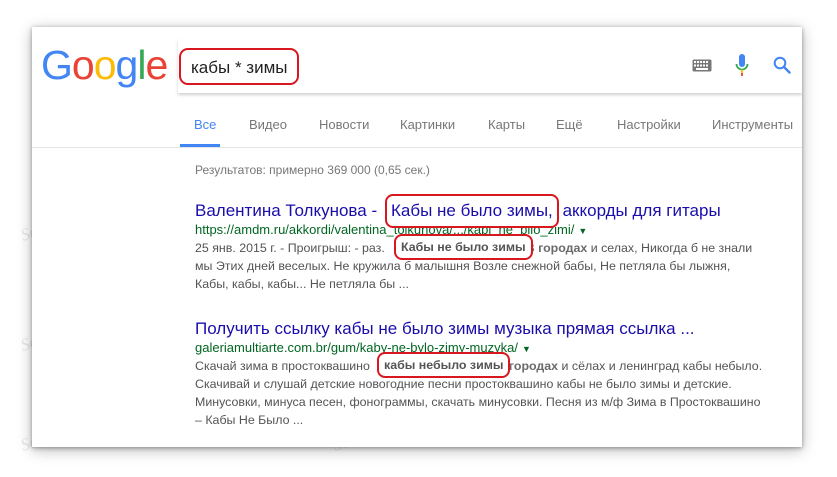 The height and width of the screenshot is (477, 837). Describe the element at coordinates (141, 65) in the screenshot. I see `logo-letter: l` at that location.